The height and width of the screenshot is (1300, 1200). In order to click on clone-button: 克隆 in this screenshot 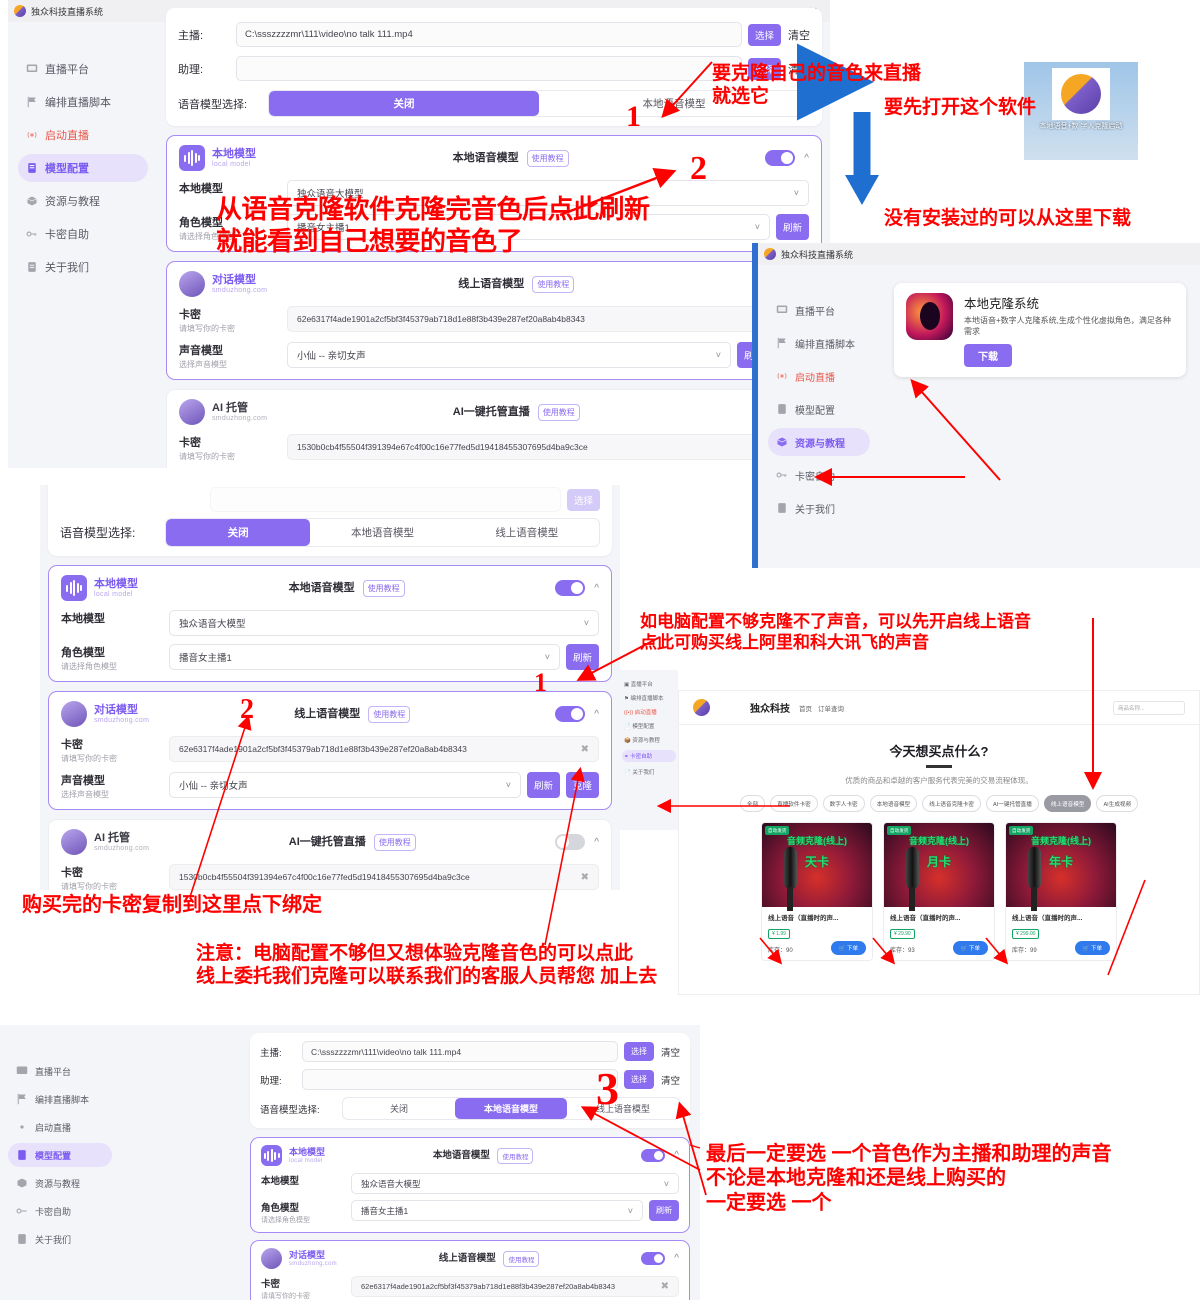, I will do `click(582, 785)`.